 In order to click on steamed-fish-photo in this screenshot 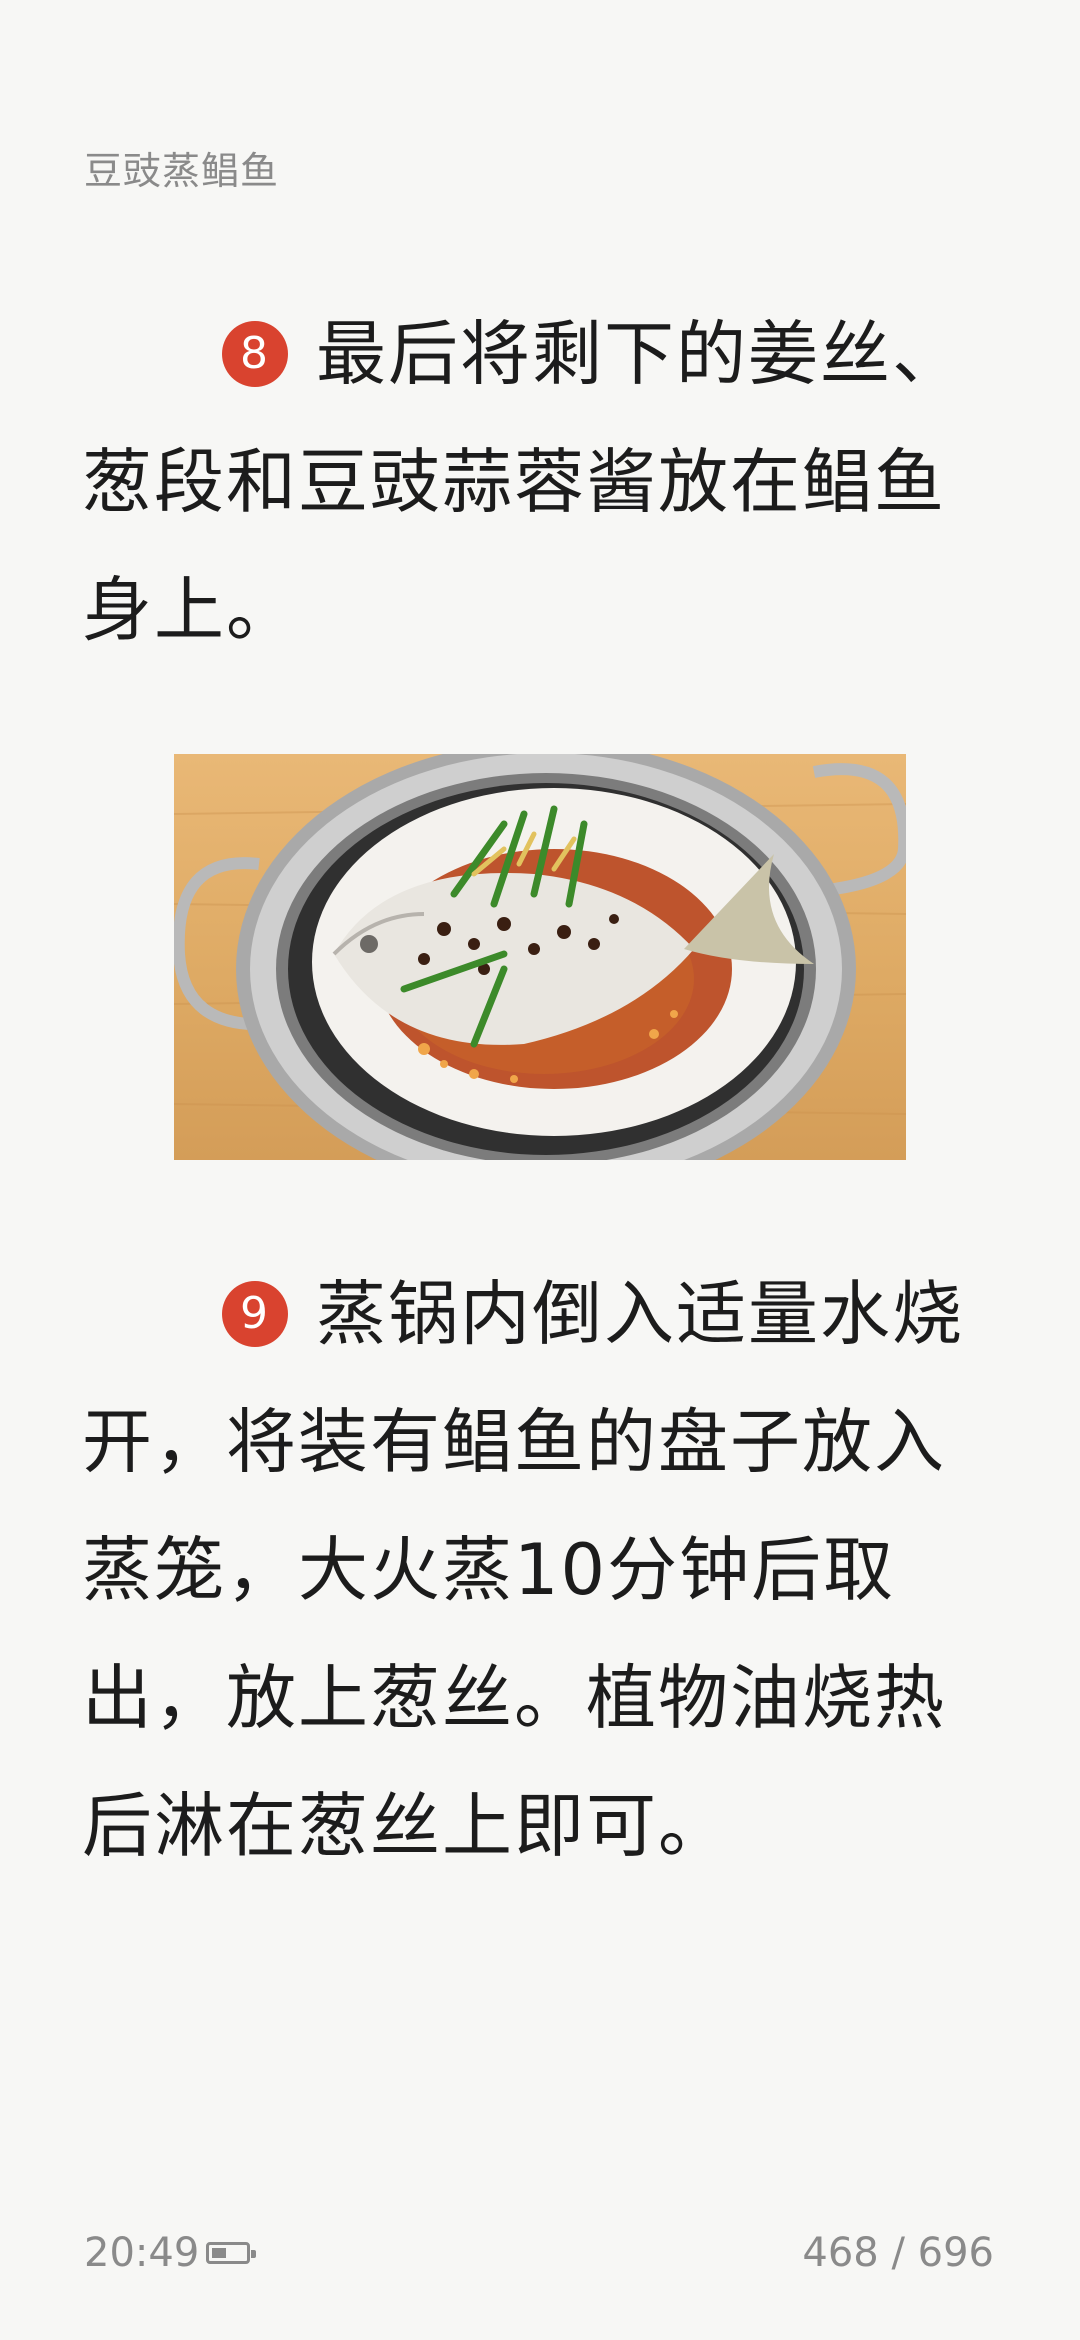, I will do `click(540, 957)`.